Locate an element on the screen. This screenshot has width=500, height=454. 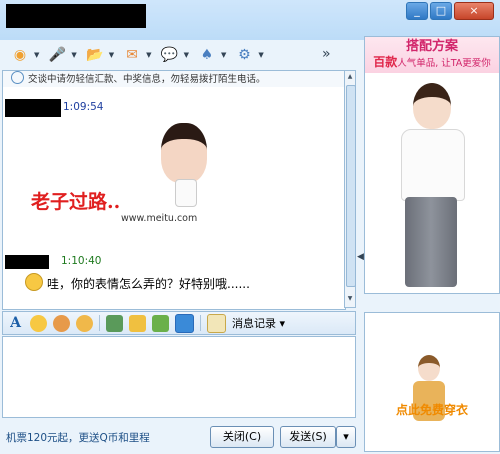
sticker-face is located at coordinates (184, 153).